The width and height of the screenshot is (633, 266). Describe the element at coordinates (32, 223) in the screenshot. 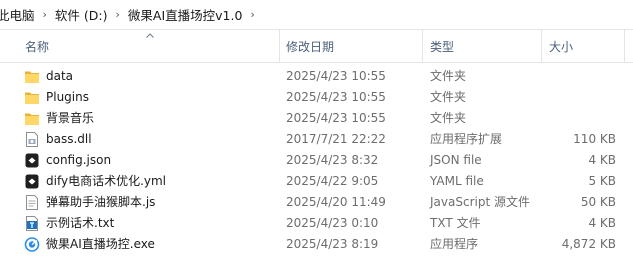

I see `txt-file-icon` at that location.